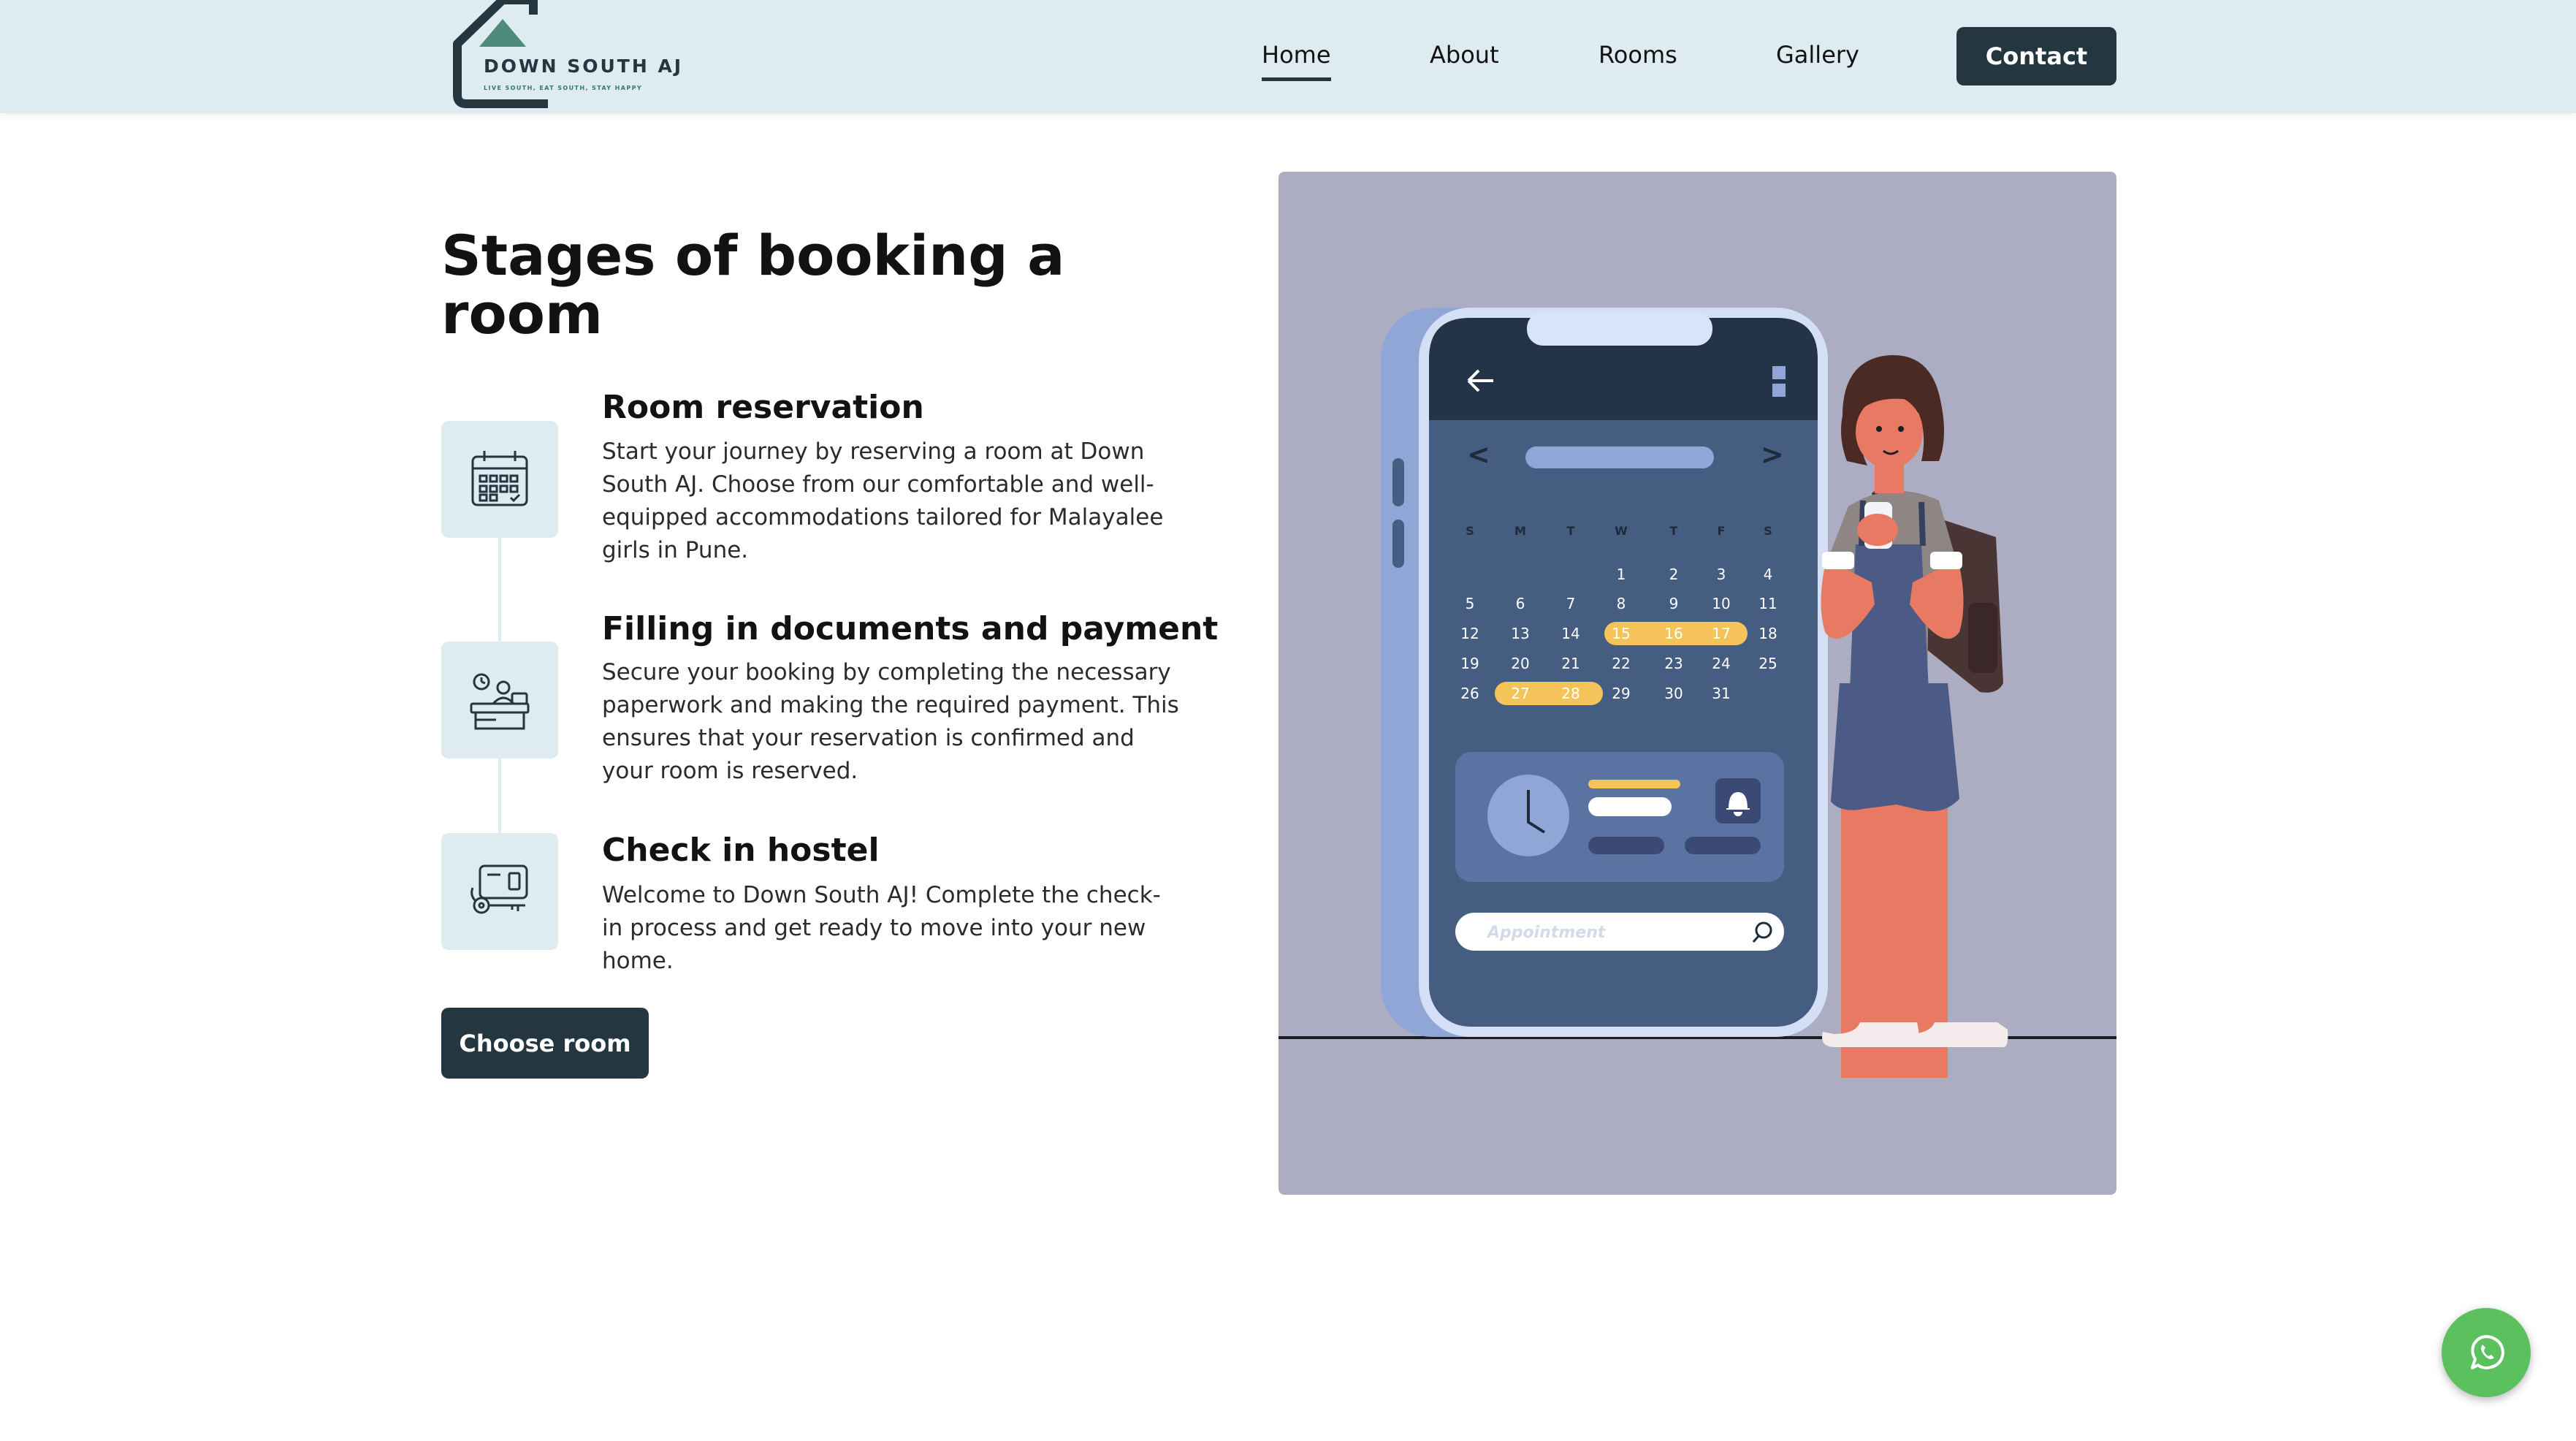 The height and width of the screenshot is (1441, 2576). What do you see at coordinates (1721, 663) in the screenshot?
I see `calendar-day: 24` at bounding box center [1721, 663].